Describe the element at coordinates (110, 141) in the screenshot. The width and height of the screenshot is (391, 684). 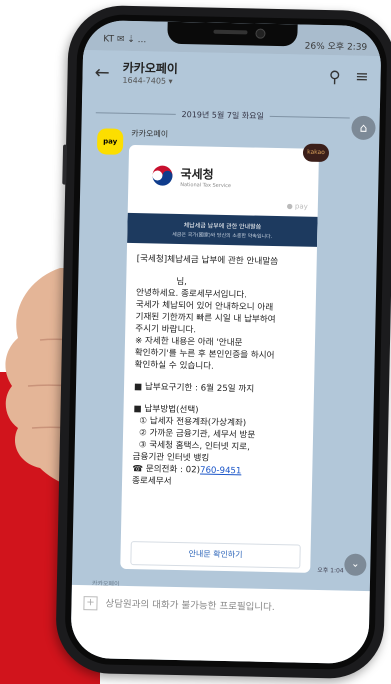
I see `avatar: pay` at that location.